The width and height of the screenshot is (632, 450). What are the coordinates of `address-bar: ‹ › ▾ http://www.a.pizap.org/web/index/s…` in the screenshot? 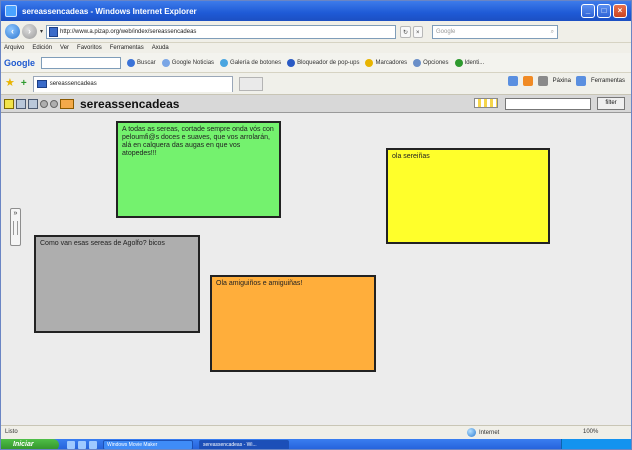 It's located at (316, 32).